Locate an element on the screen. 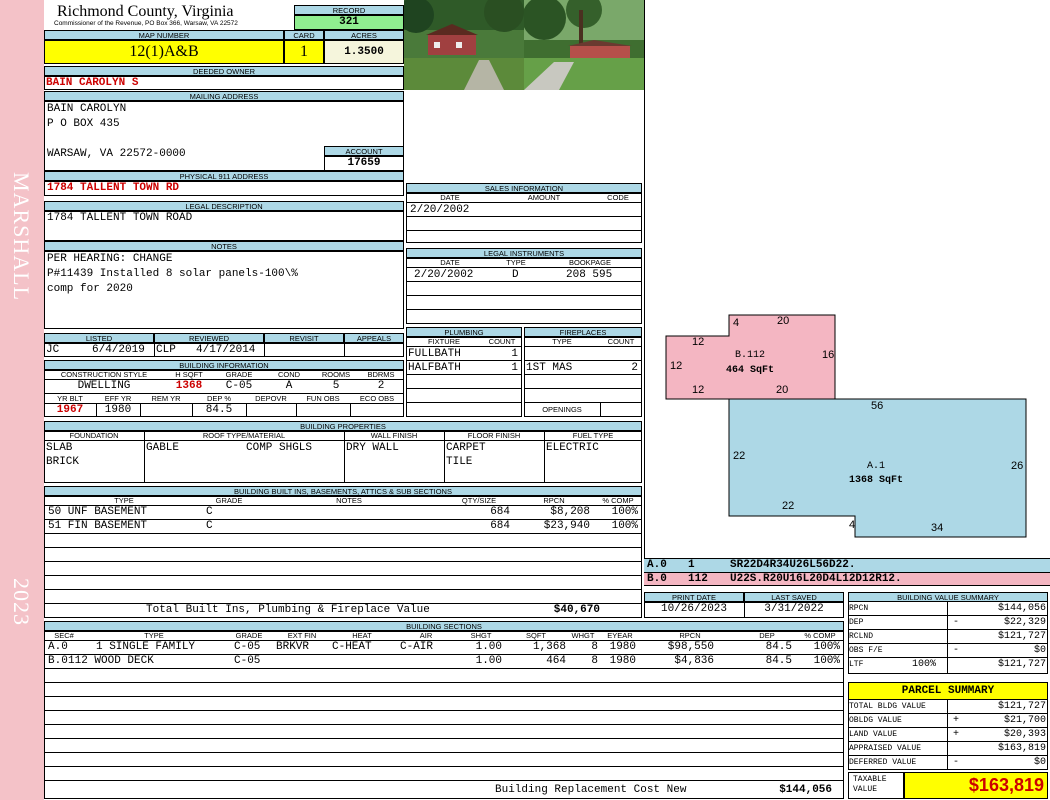 The height and width of the screenshot is (800, 1050). sec-col-type: TYPE is located at coordinates (154, 635).